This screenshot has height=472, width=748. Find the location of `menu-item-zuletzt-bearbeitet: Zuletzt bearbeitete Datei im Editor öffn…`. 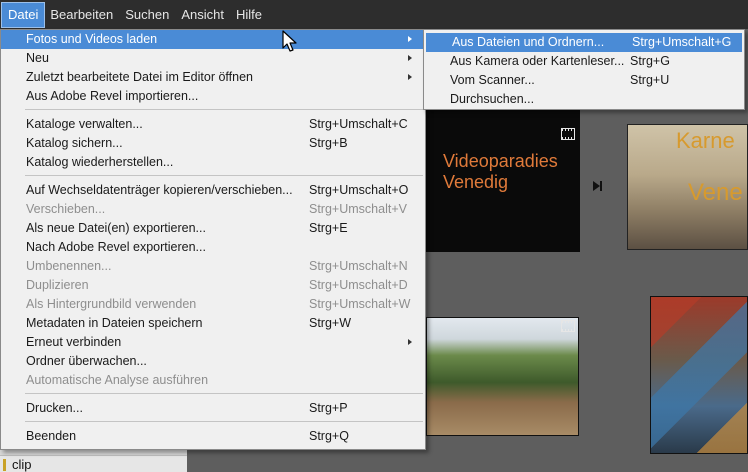

menu-item-zuletzt-bearbeitet: Zuletzt bearbeitete Datei im Editor öffn… is located at coordinates (213, 77).